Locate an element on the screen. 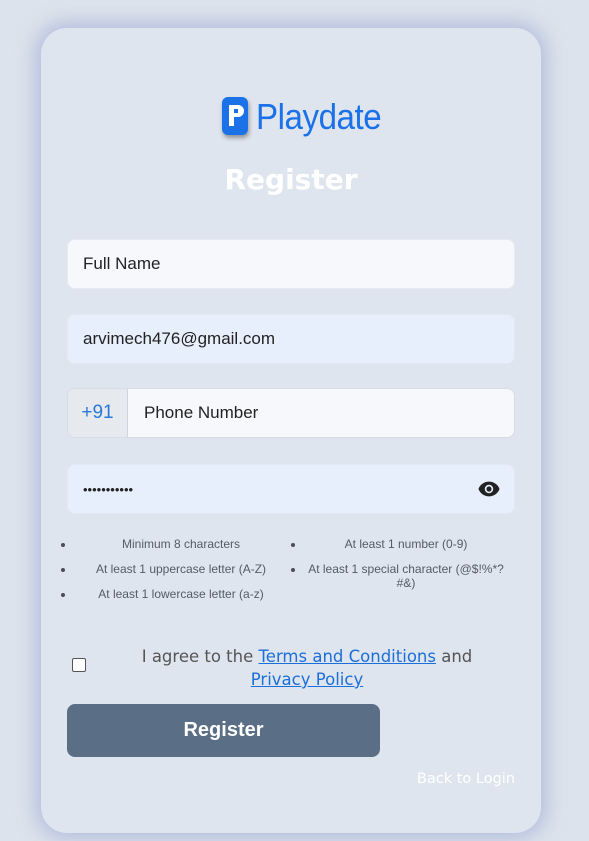 The image size is (589, 841). terms-link: Terms and Conditions is located at coordinates (347, 656).